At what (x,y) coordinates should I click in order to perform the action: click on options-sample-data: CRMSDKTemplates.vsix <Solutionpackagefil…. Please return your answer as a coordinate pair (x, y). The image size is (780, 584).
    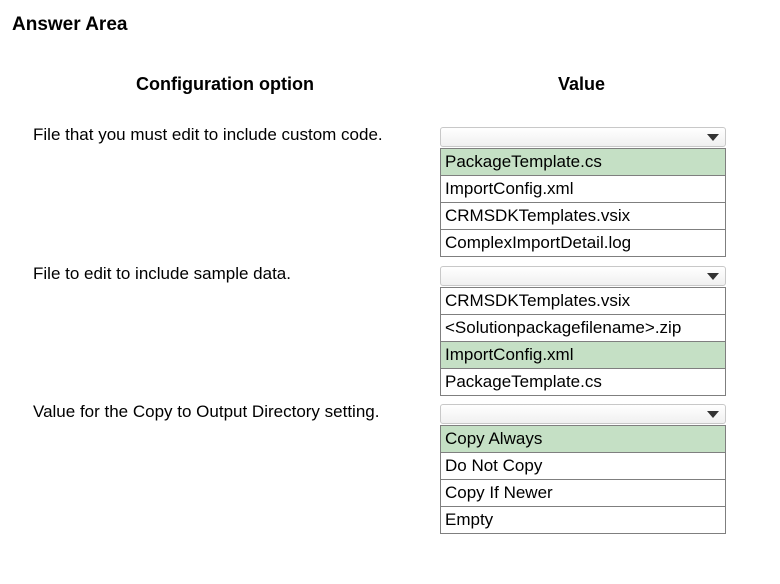
    Looking at the image, I should click on (583, 341).